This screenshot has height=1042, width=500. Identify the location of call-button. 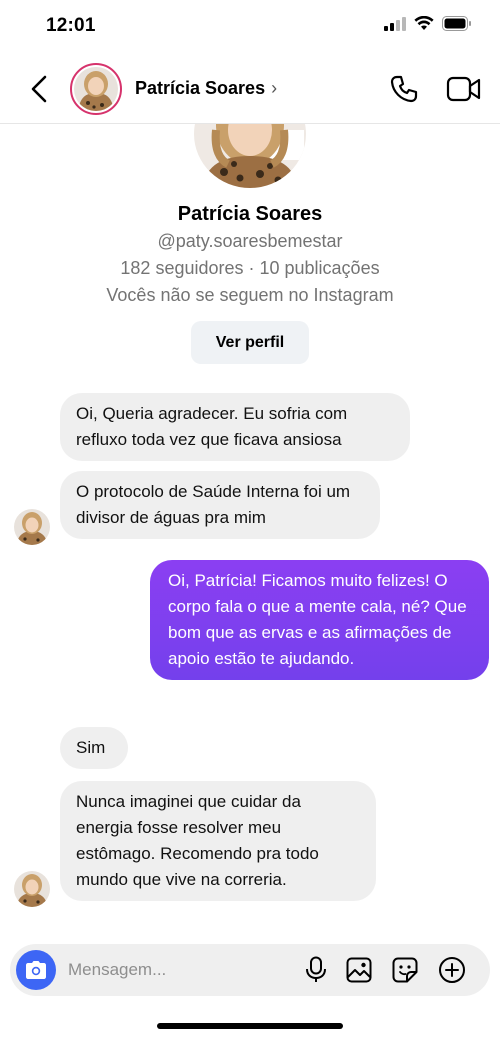
(404, 89).